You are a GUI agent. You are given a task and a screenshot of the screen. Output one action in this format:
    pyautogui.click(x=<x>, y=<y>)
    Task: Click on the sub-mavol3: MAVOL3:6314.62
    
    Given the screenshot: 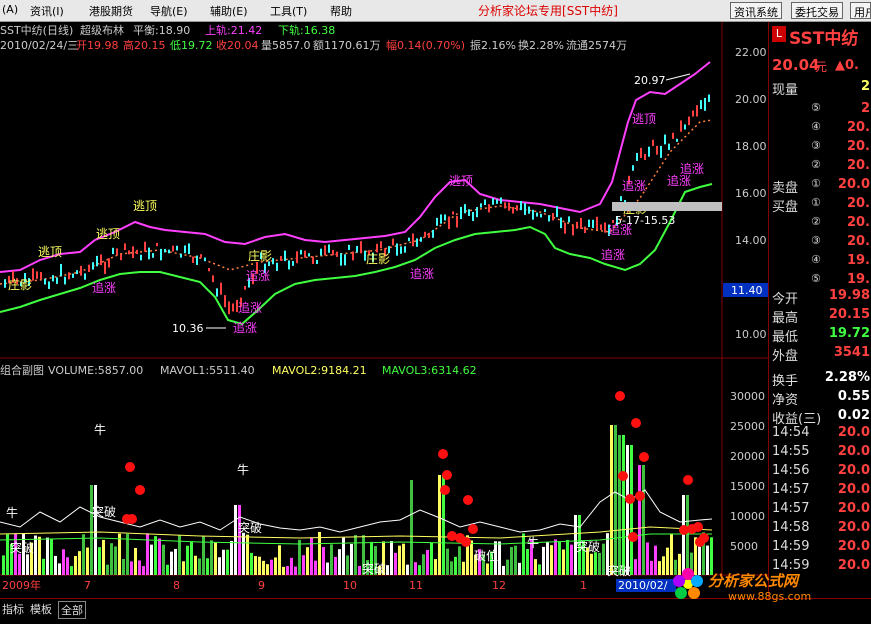 What is the action you would take?
    pyautogui.click(x=429, y=370)
    